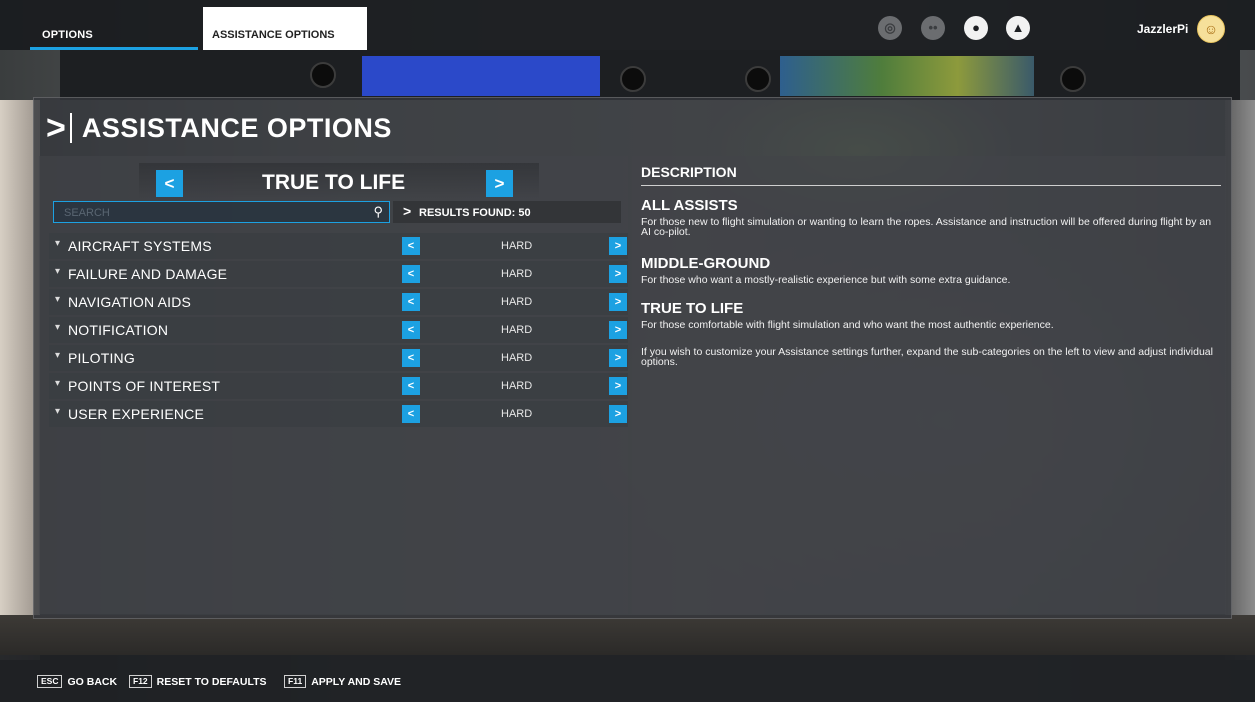 Image resolution: width=1255 pixels, height=702 pixels. I want to click on results-count: > RESULTS FOUND: 50, so click(507, 212).